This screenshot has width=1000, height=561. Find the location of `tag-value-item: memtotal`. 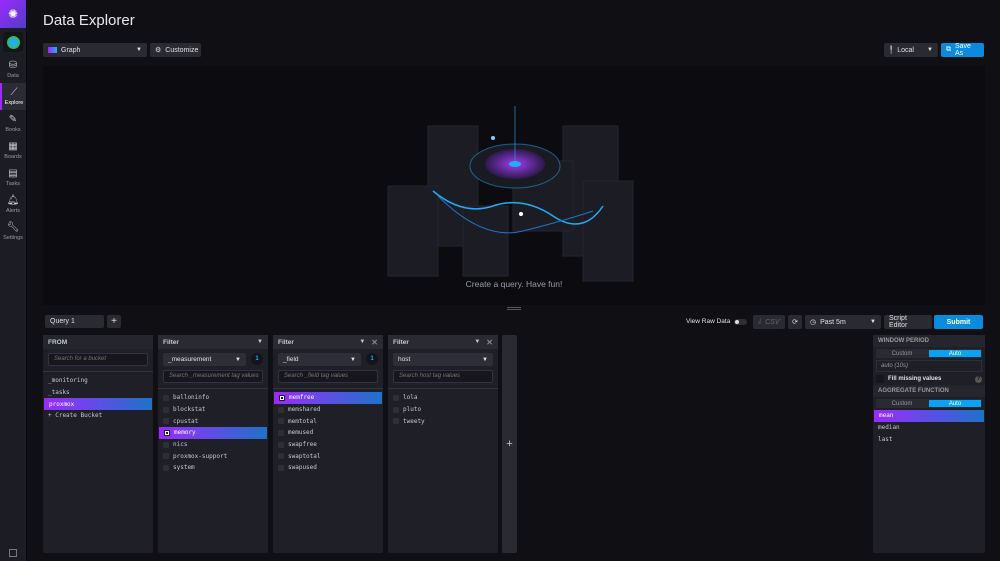

tag-value-item: memtotal is located at coordinates (328, 421).